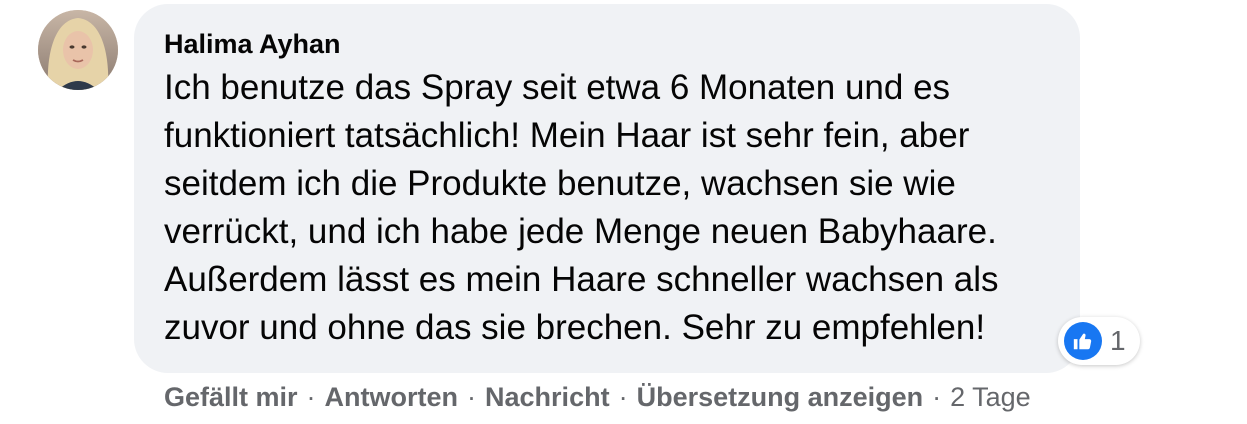 The image size is (1247, 424). I want to click on profile-photo, so click(78, 50).